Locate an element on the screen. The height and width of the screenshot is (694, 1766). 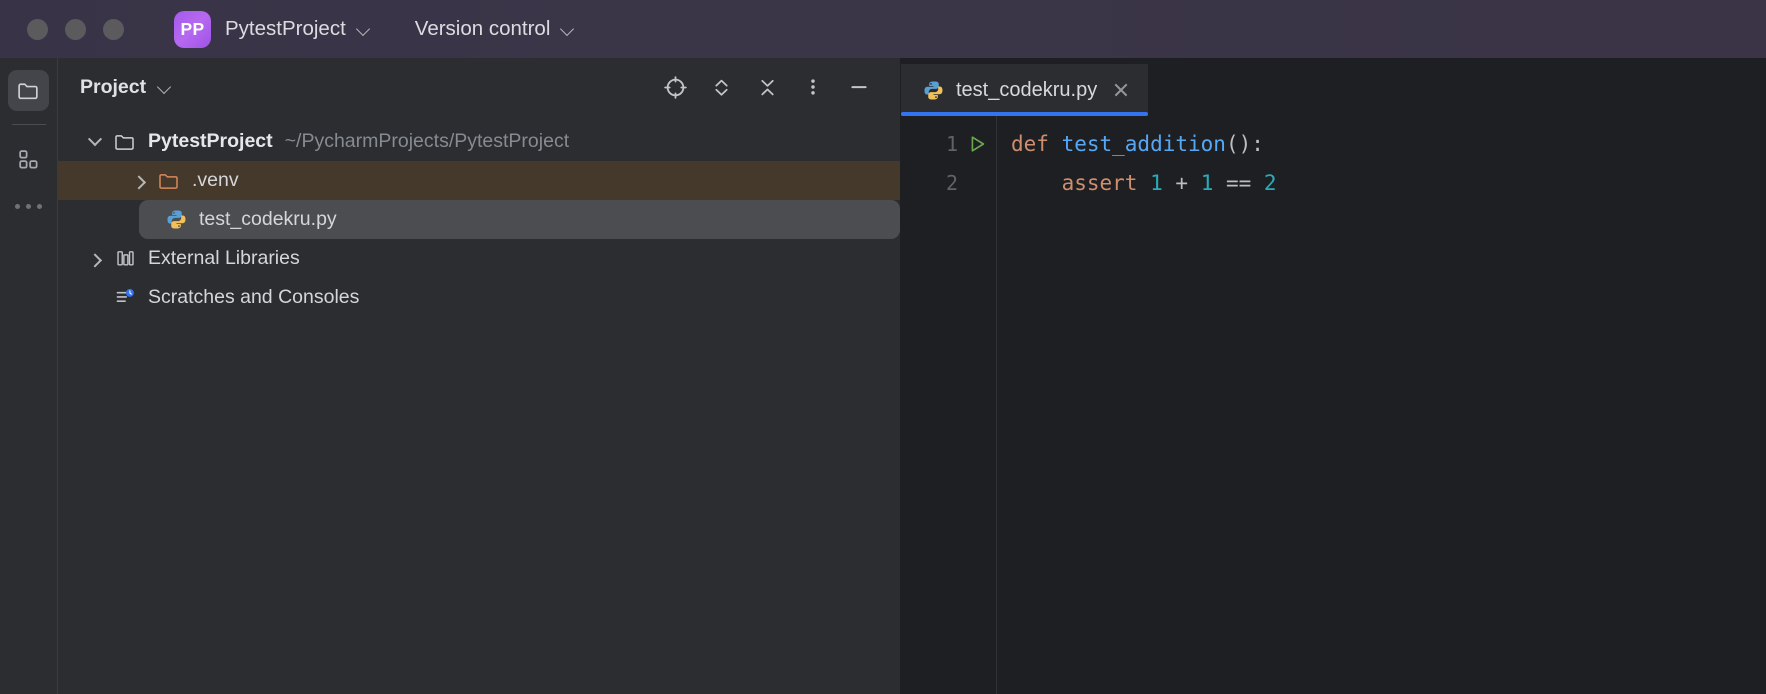
tree-label-external-libraries: External Libraries is located at coordinates (224, 257).